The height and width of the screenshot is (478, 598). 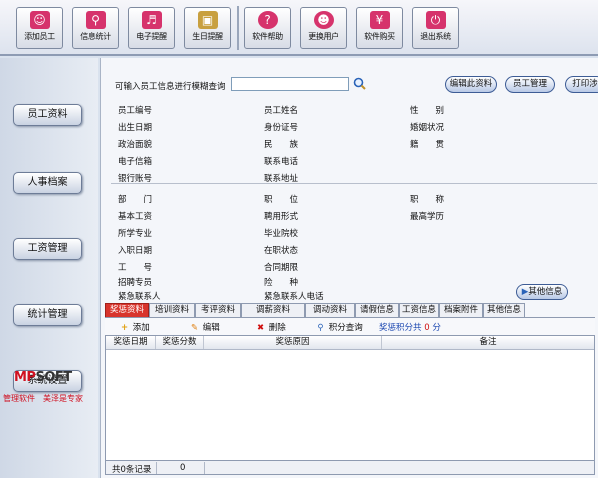 What do you see at coordinates (131, 342) in the screenshot?
I see `column-header-date: 奖惩日期` at bounding box center [131, 342].